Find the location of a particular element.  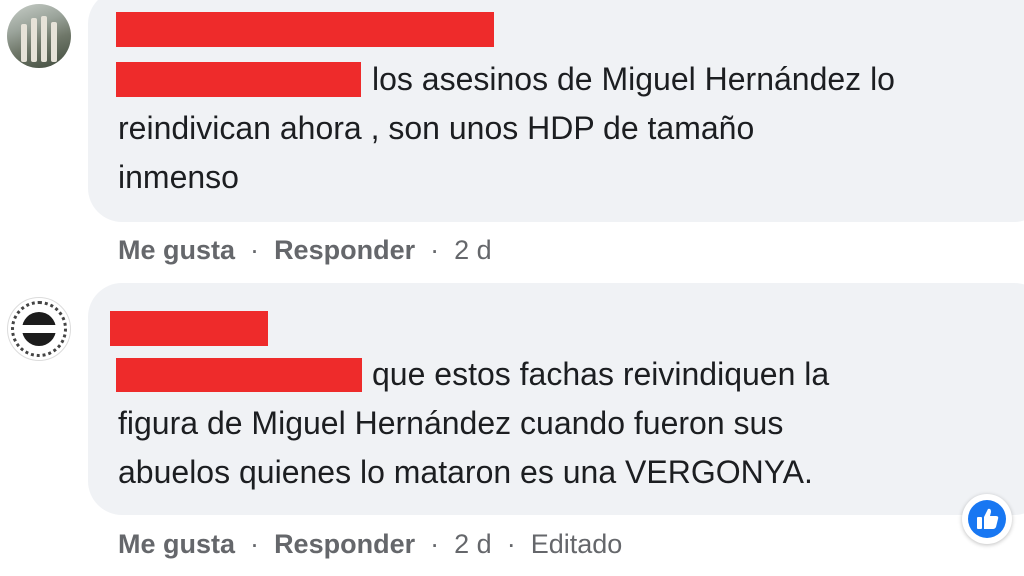

comment-text-line: inmenso is located at coordinates (178, 177).